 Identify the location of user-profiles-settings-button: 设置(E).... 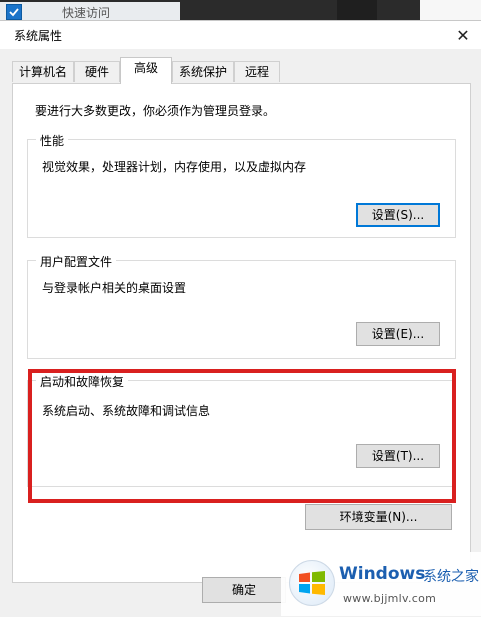
(398, 334).